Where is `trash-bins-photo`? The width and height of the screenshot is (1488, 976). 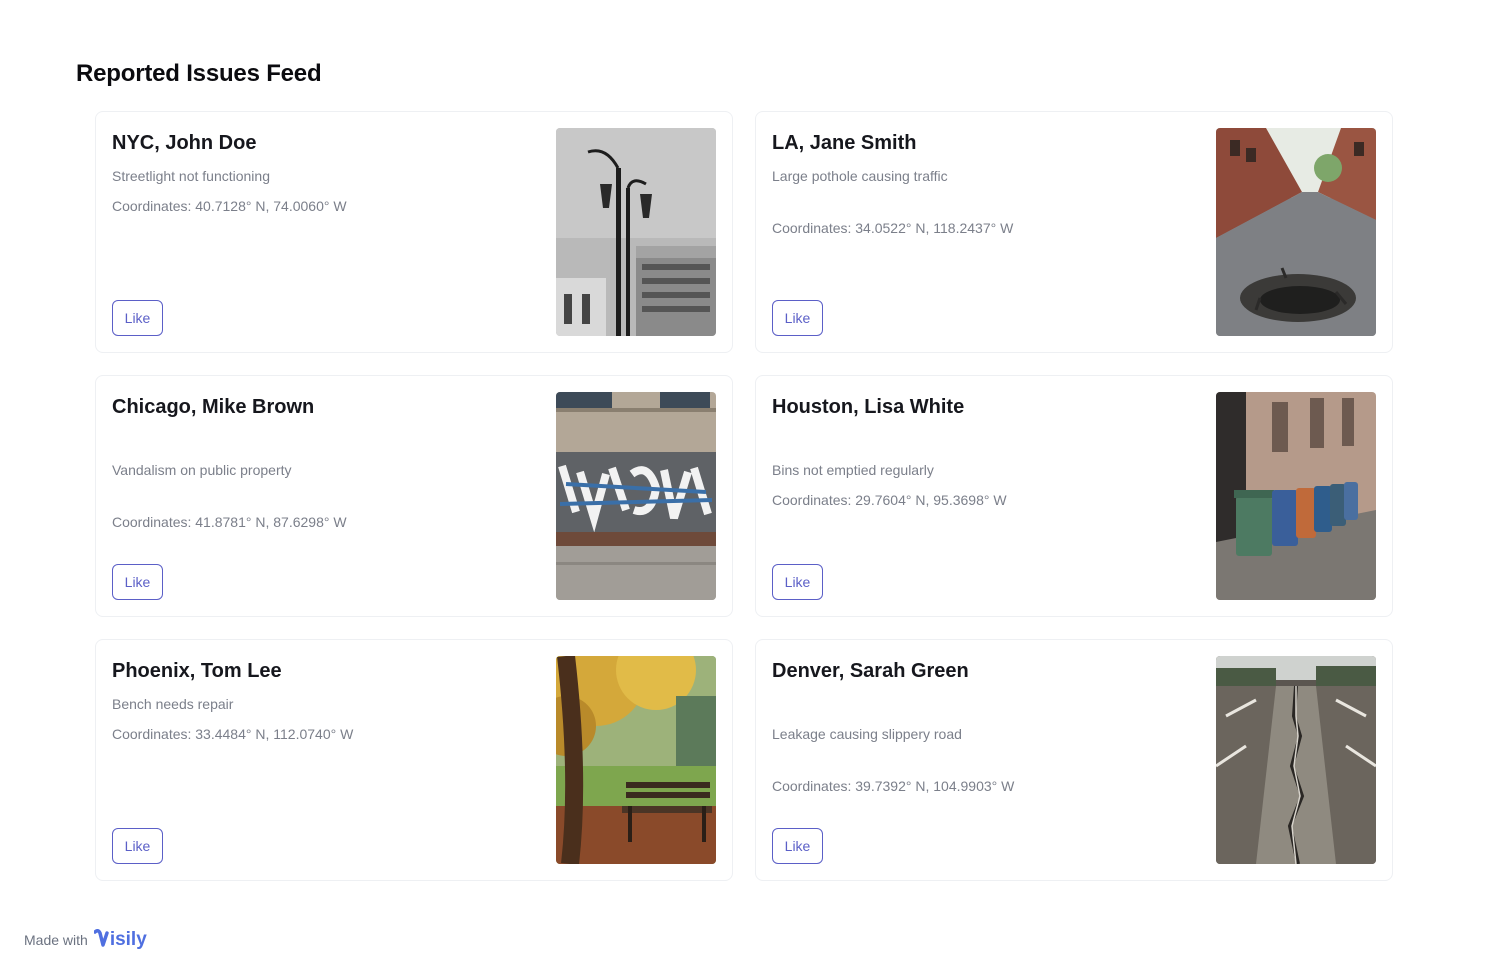 trash-bins-photo is located at coordinates (1296, 496).